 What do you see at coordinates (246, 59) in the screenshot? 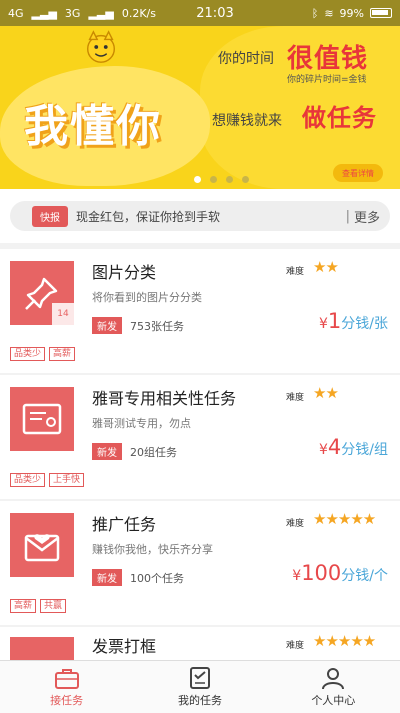
I see `banner-line1-small: 你的时间` at bounding box center [246, 59].